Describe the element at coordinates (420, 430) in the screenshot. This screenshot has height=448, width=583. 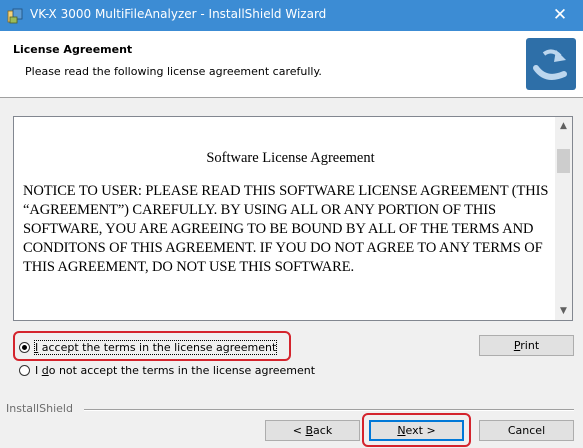
I see `next-label-rest: ext >` at that location.